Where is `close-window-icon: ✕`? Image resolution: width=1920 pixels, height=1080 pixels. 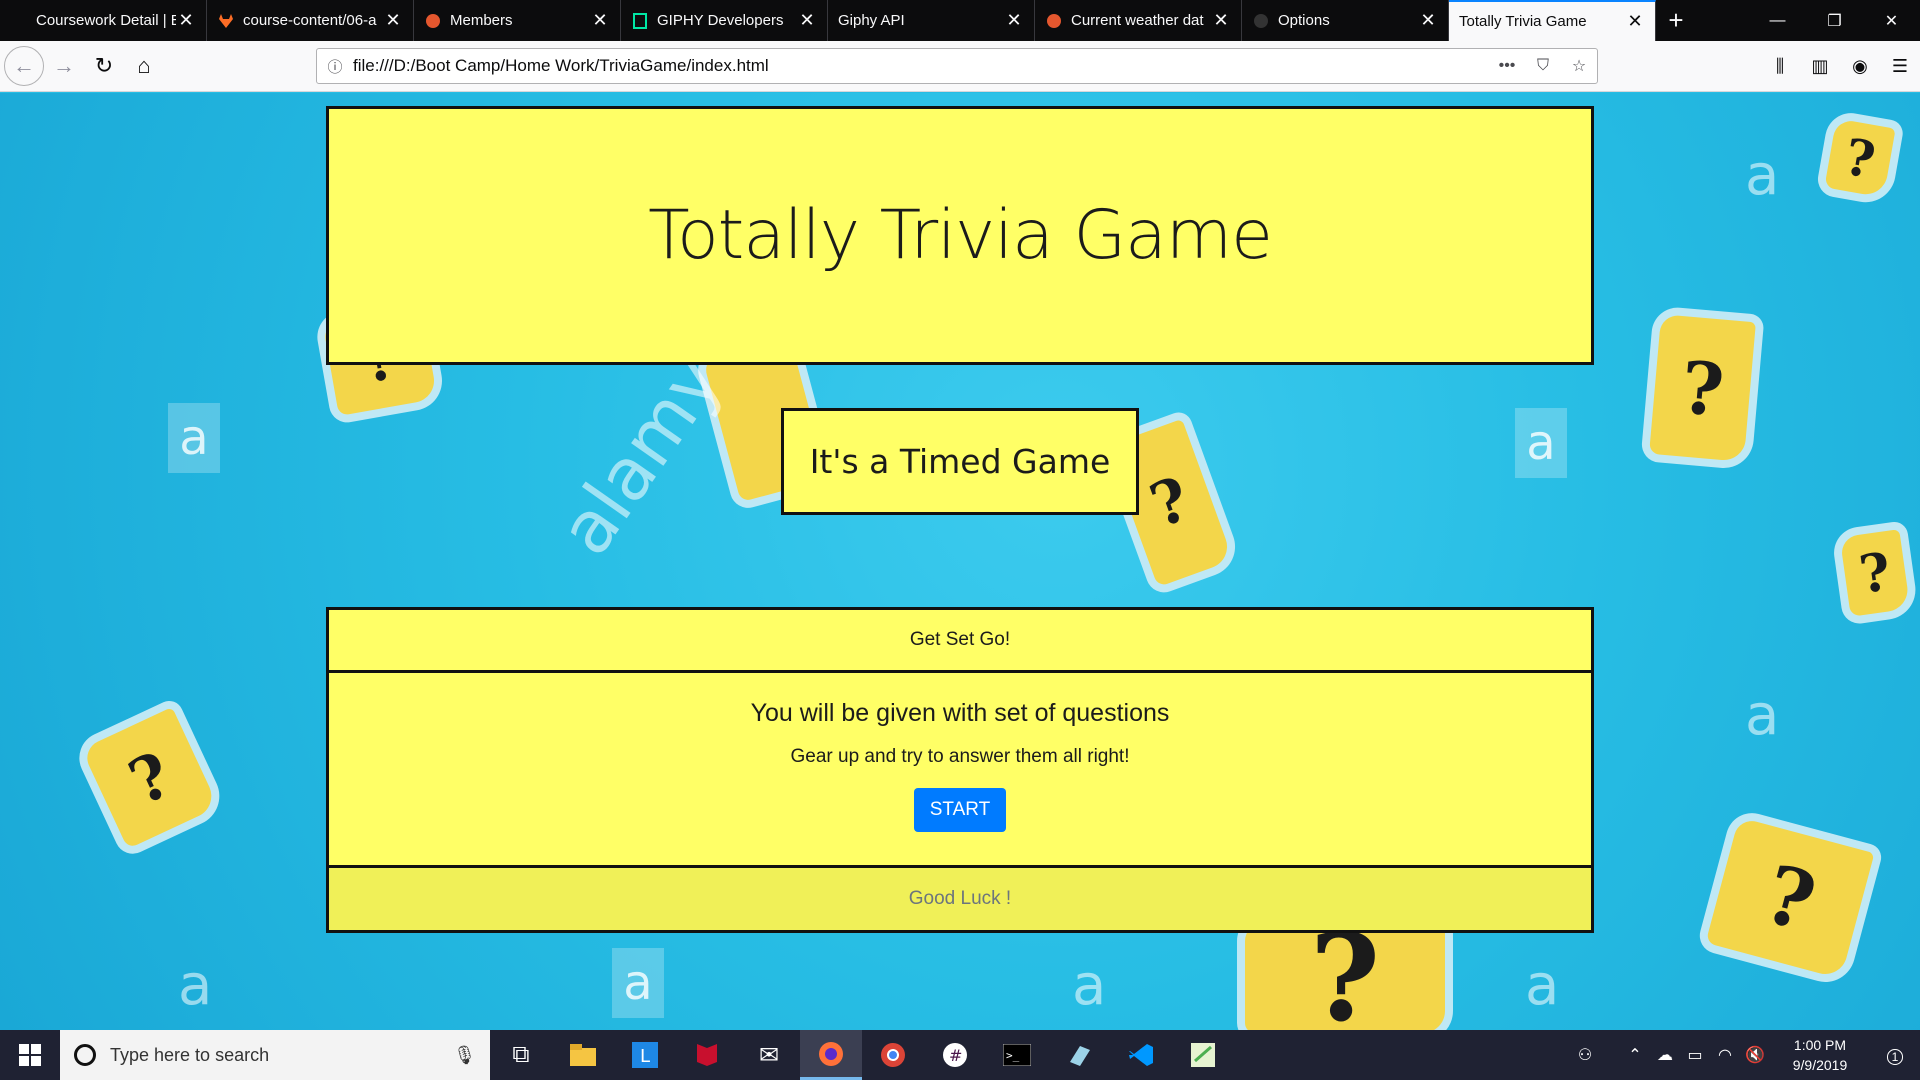 close-window-icon: ✕ is located at coordinates (1891, 20).